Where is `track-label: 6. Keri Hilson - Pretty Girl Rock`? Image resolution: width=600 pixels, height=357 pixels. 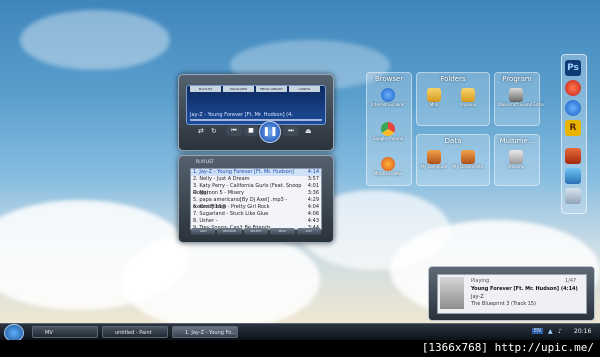 track-label: 6. Keri Hilson - Pretty Girl Rock is located at coordinates (231, 207).